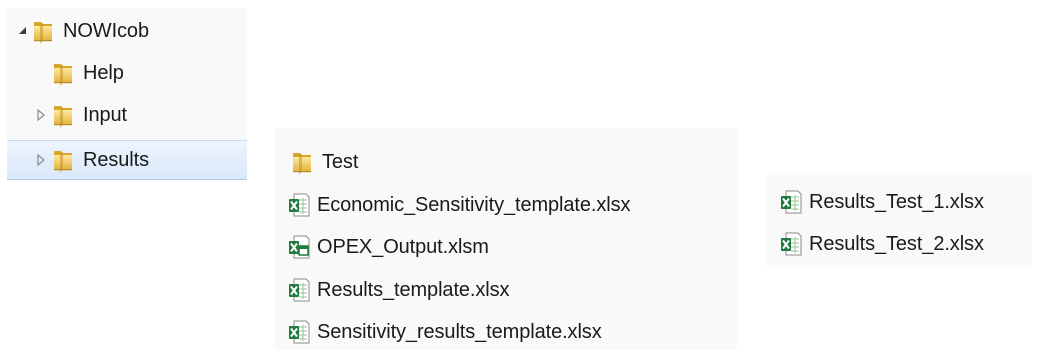  Describe the element at coordinates (896, 201) in the screenshot. I see `file-name: Results_Test_1.xlsx` at that location.